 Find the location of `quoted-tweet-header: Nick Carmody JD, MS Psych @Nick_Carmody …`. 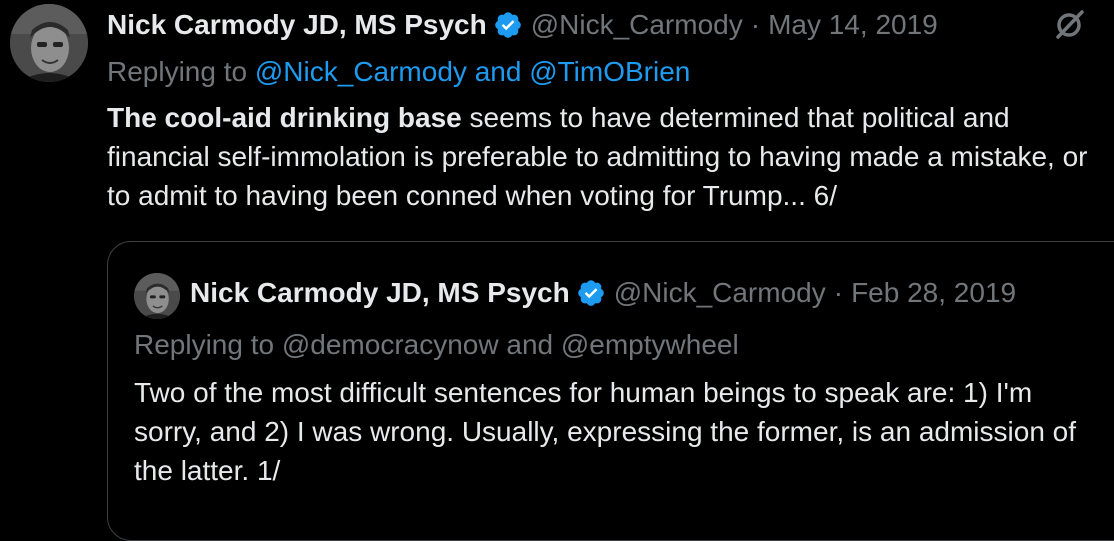

quoted-tweet-header: Nick Carmody JD, MS Psych @Nick_Carmody … is located at coordinates (603, 293).